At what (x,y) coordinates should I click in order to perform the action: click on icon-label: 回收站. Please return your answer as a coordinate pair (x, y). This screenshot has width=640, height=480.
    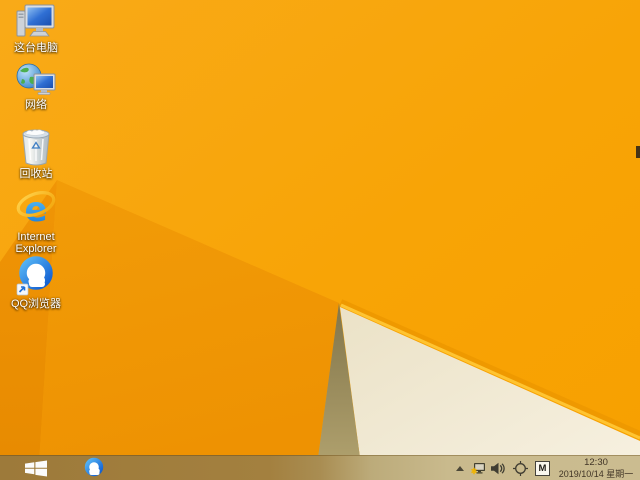
    Looking at the image, I should click on (36, 174).